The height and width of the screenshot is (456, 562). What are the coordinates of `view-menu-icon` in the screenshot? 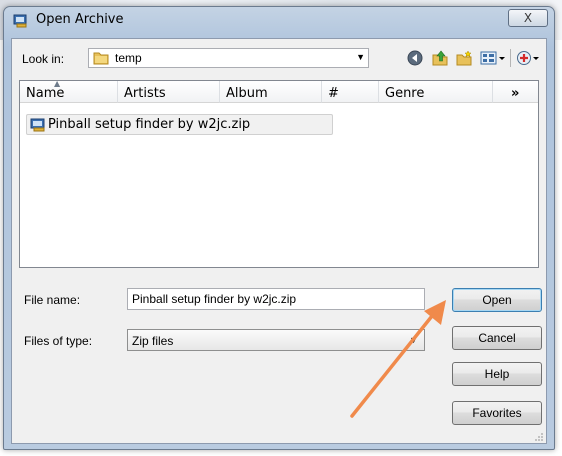 It's located at (493, 58).